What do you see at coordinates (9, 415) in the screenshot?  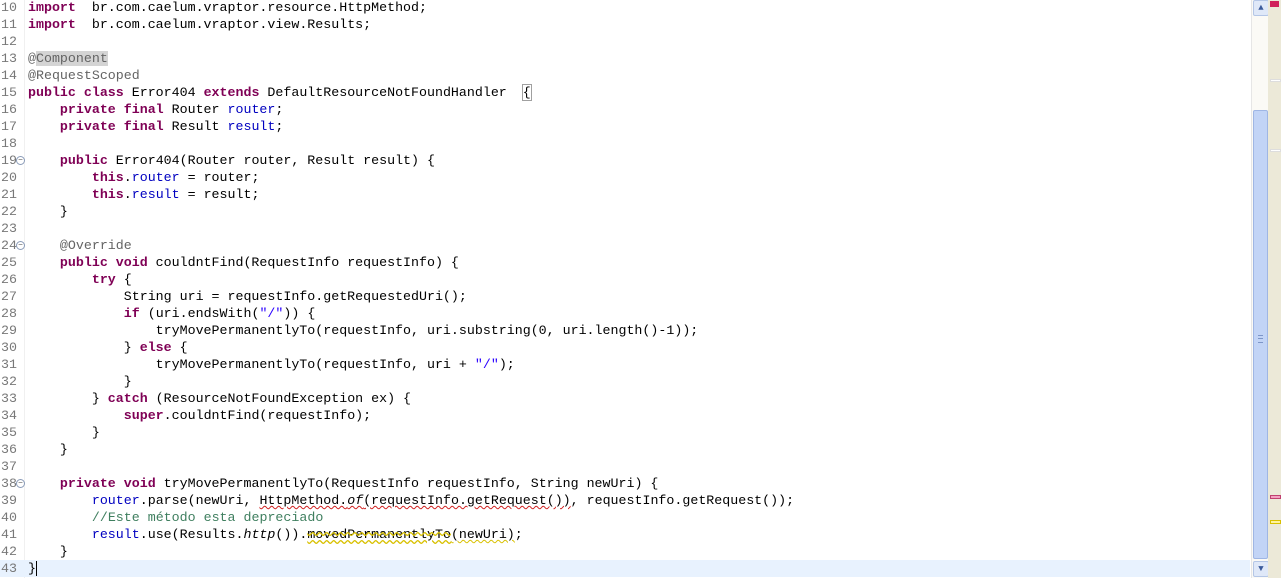 I see `line-number: 34` at bounding box center [9, 415].